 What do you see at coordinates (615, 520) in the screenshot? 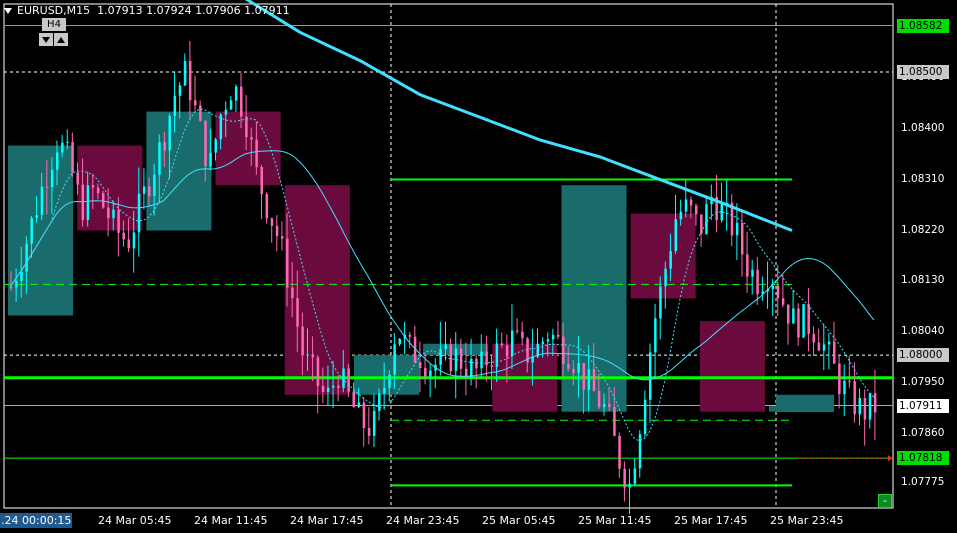
I see `time-tick-label: 25 Mar 11:45` at bounding box center [615, 520].